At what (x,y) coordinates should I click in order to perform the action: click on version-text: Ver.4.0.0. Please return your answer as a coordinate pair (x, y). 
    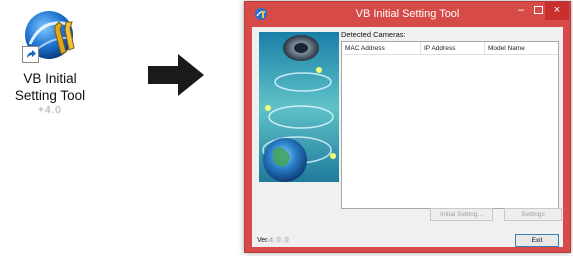
    Looking at the image, I should click on (273, 240).